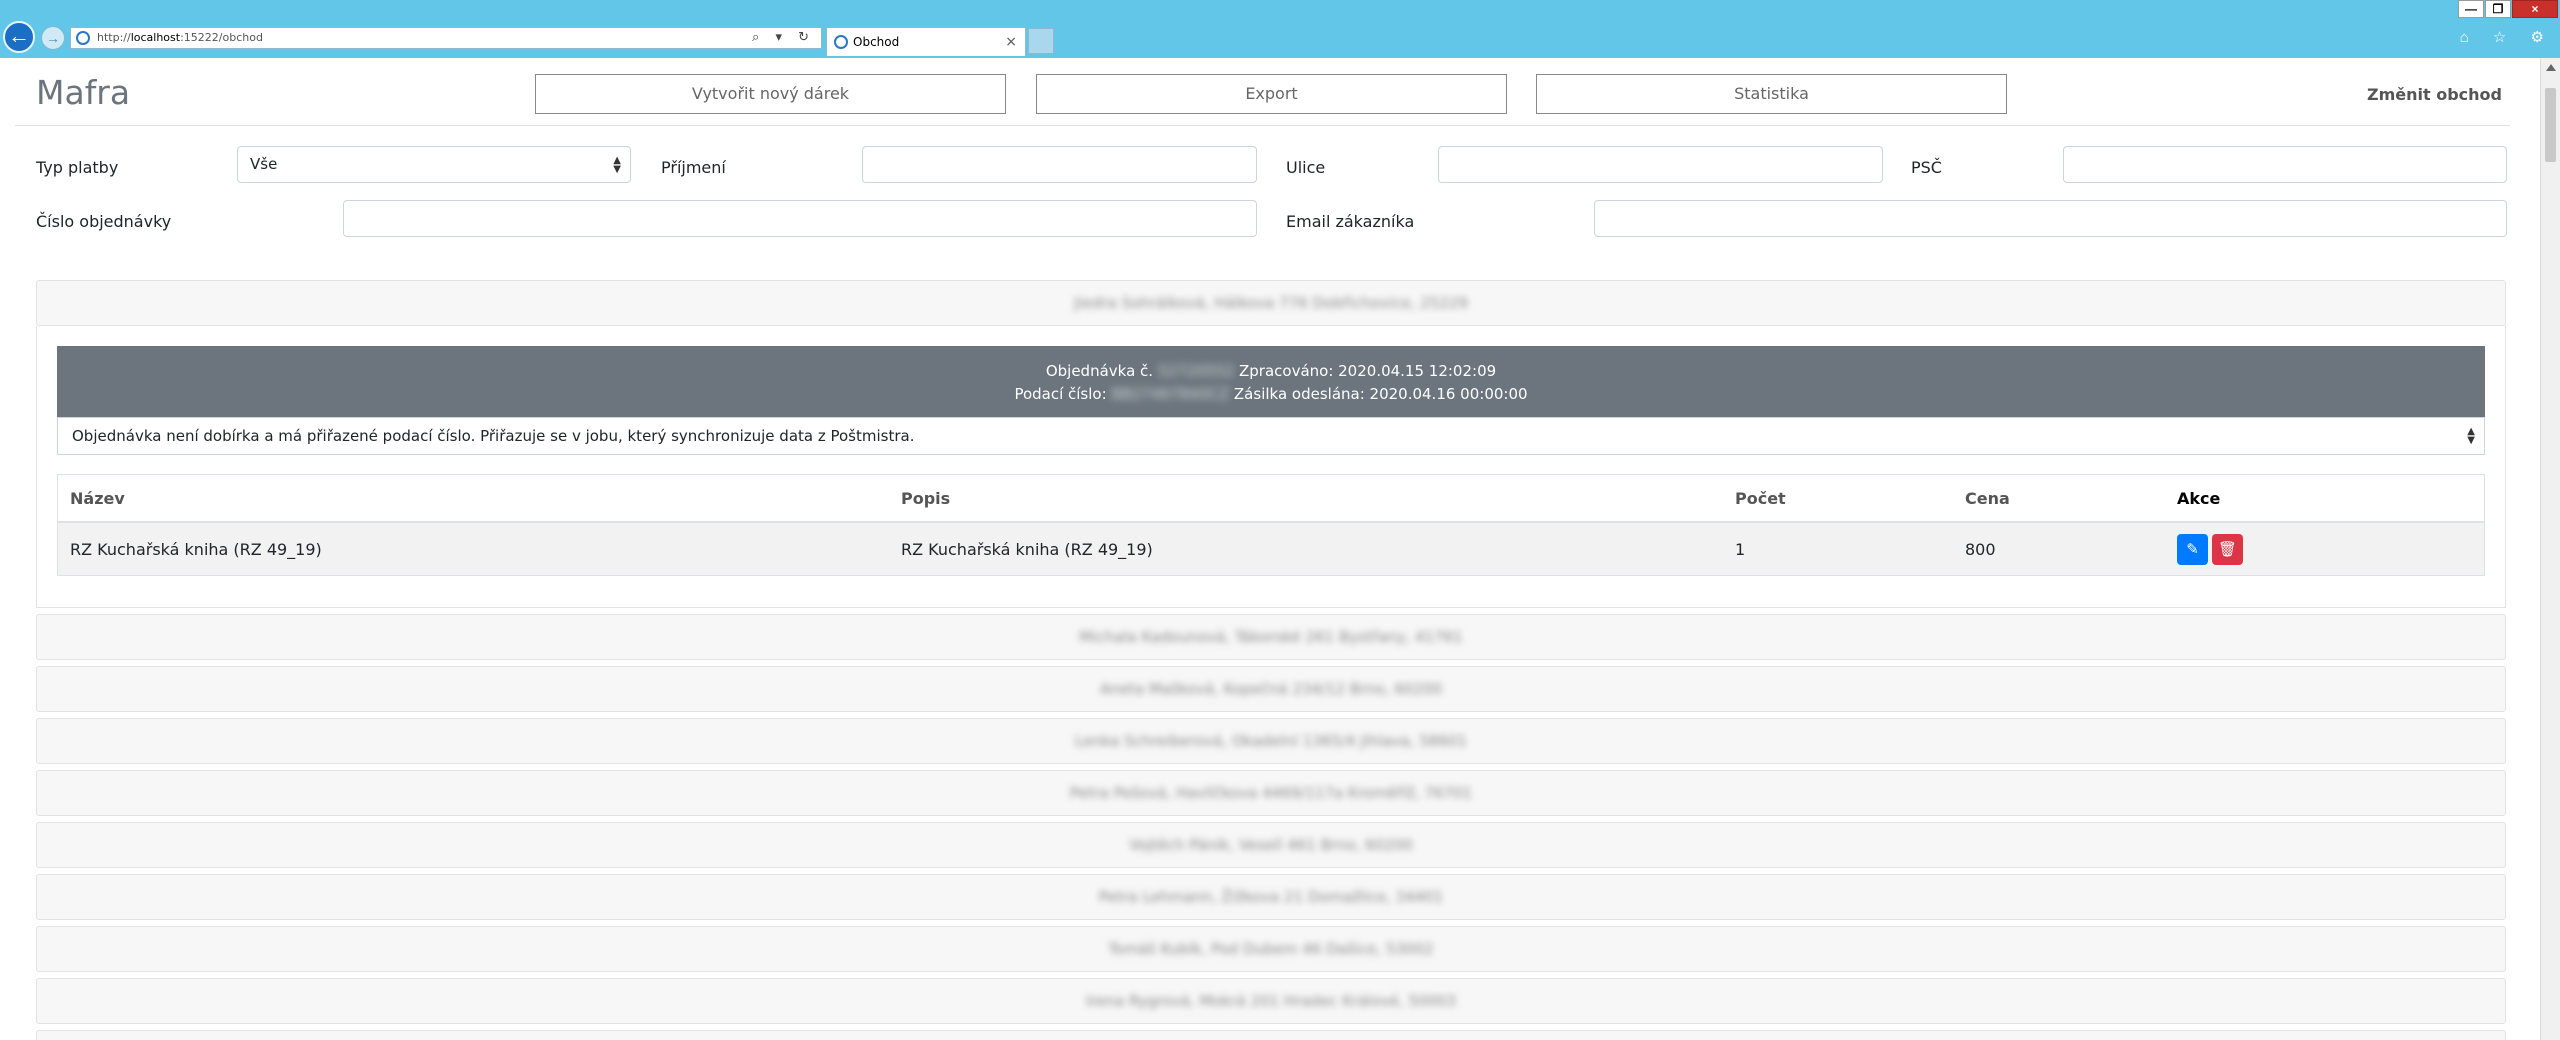 This screenshot has height=1040, width=2560. Describe the element at coordinates (264, 164) in the screenshot. I see `payment-type-value: Vše` at that location.